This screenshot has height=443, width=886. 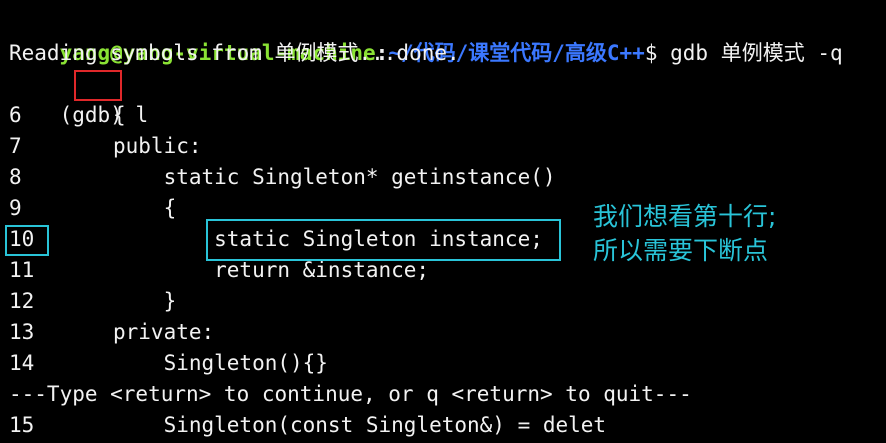 I want to click on line-number: 8, so click(x=15, y=177).